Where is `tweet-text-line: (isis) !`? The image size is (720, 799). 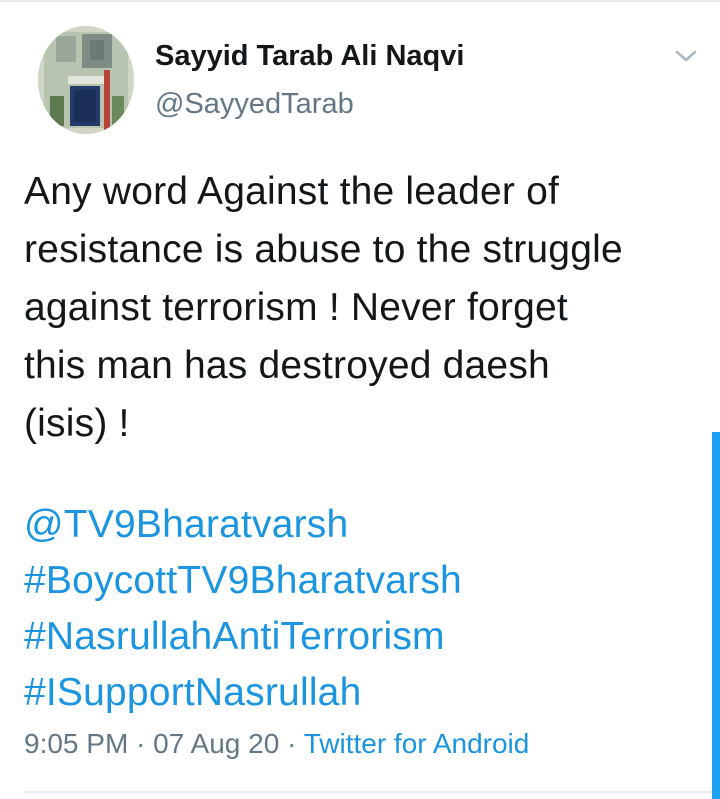 tweet-text-line: (isis) ! is located at coordinates (77, 423).